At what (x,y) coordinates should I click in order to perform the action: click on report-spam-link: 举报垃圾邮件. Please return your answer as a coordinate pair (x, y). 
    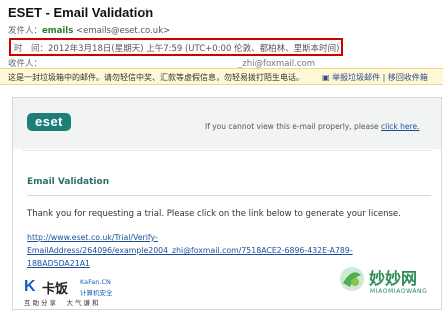
    Looking at the image, I should click on (356, 77).